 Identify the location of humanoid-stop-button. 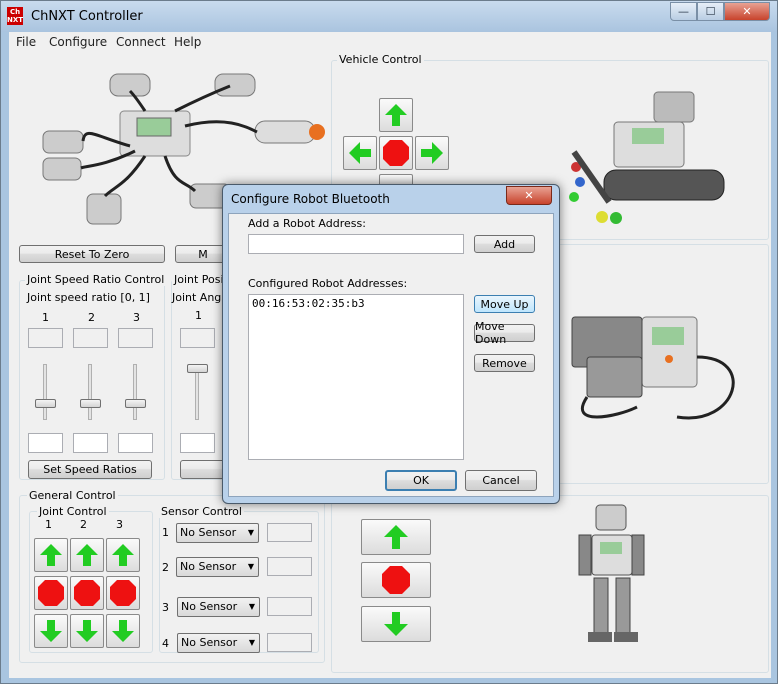
(396, 580).